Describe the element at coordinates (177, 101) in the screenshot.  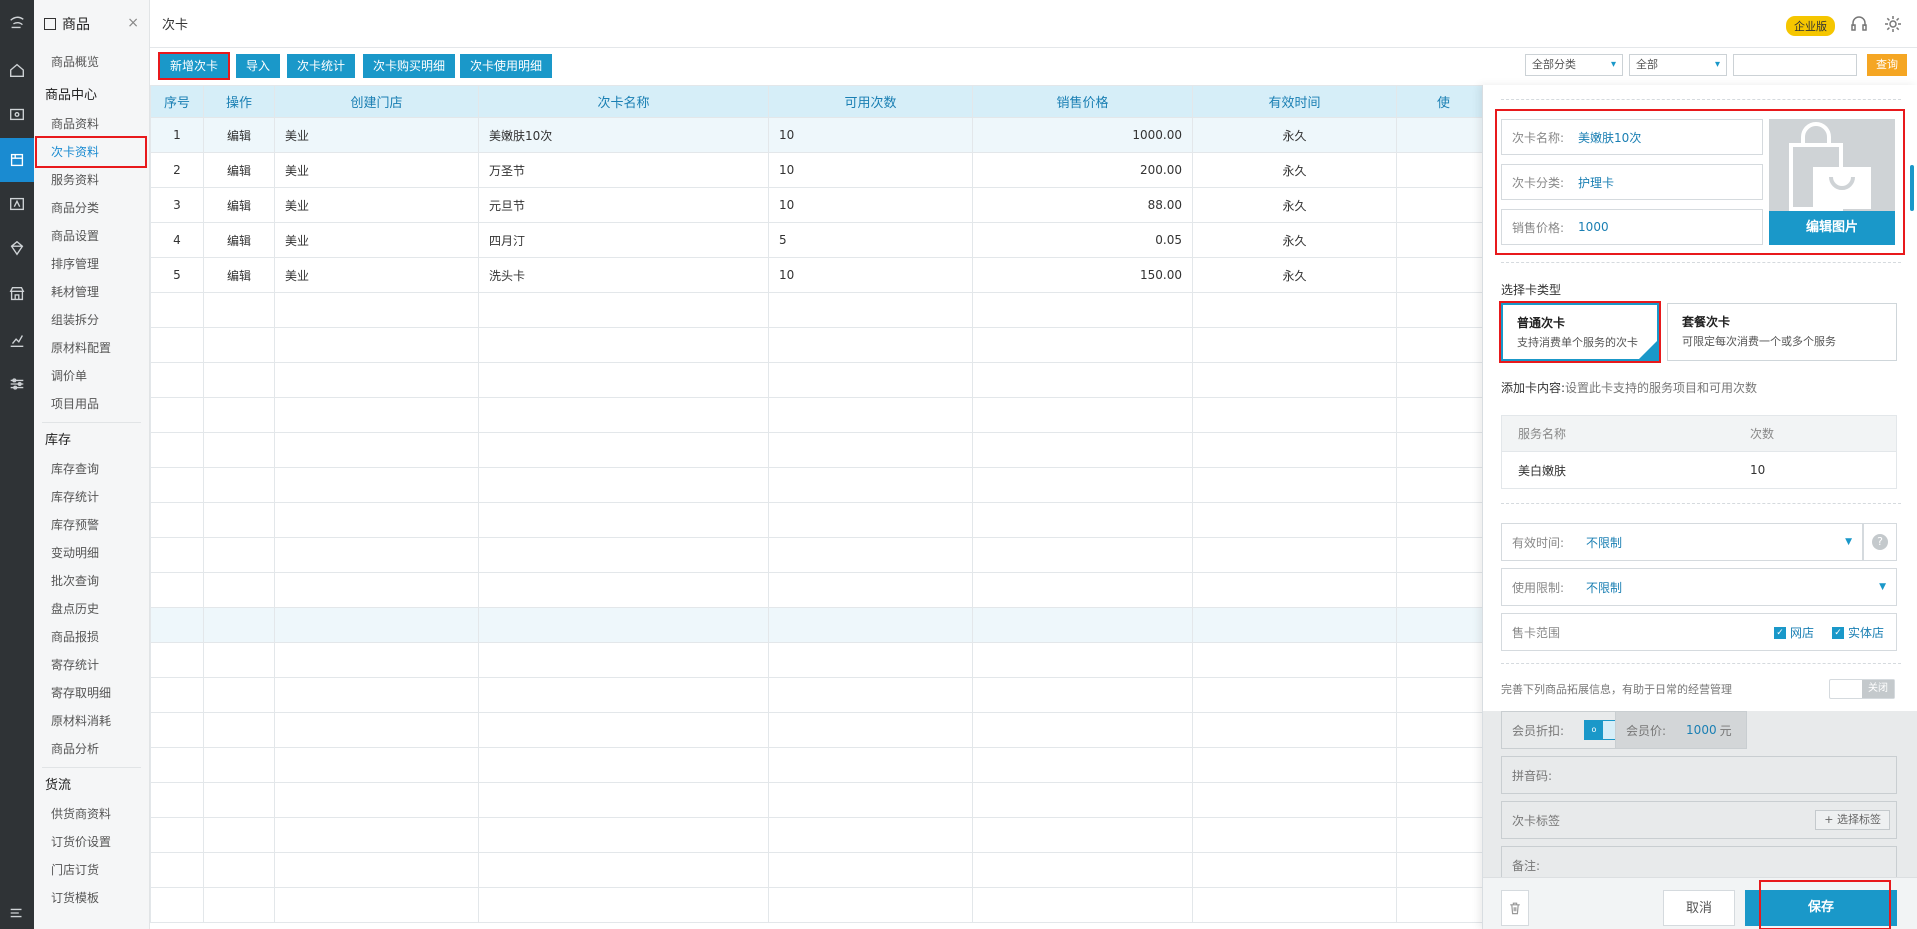
I see `column-header: 序号` at that location.